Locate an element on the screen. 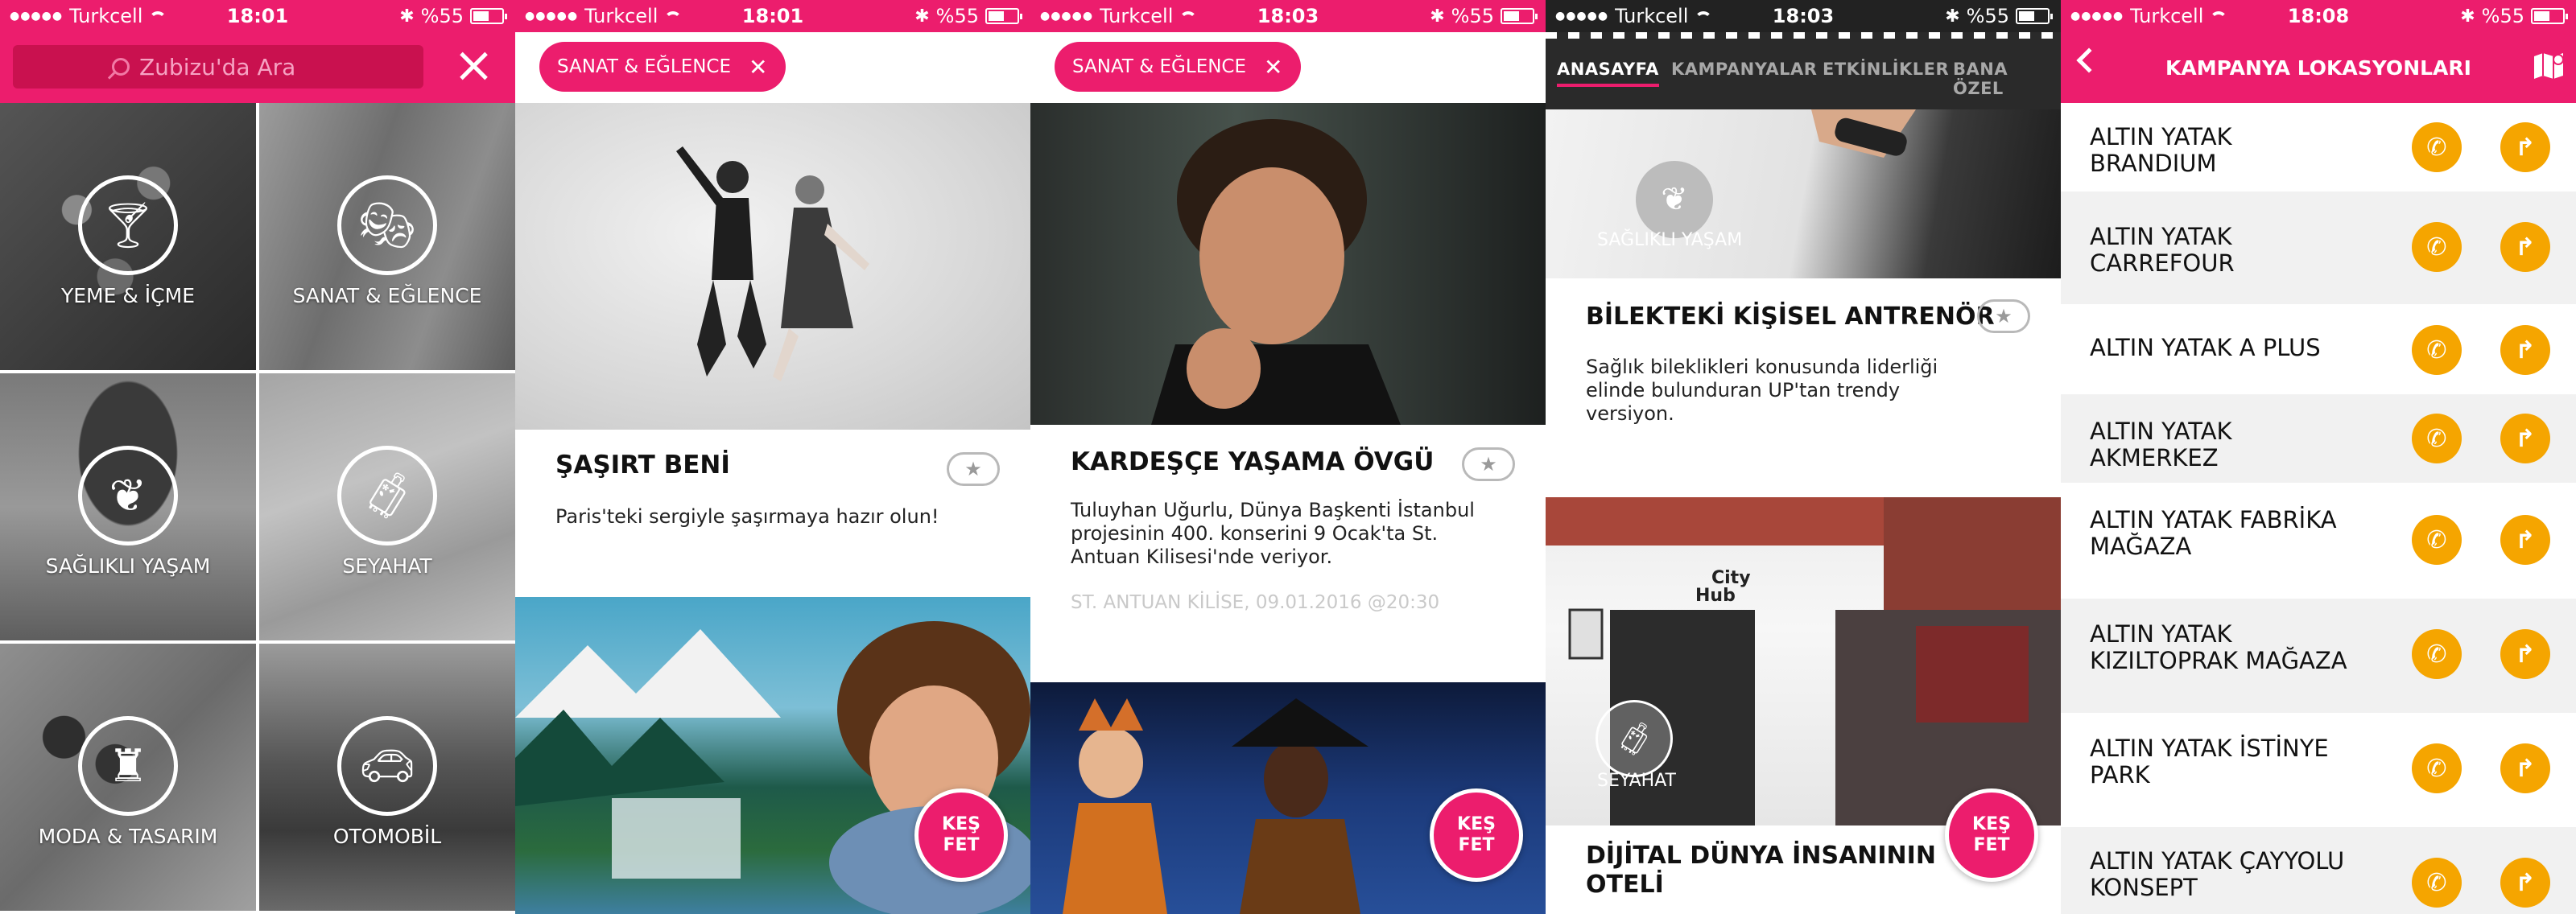 Image resolution: width=2576 pixels, height=914 pixels. location-row: ALTIN YATAK A PLUS ✆ ↱ is located at coordinates (2318, 349).